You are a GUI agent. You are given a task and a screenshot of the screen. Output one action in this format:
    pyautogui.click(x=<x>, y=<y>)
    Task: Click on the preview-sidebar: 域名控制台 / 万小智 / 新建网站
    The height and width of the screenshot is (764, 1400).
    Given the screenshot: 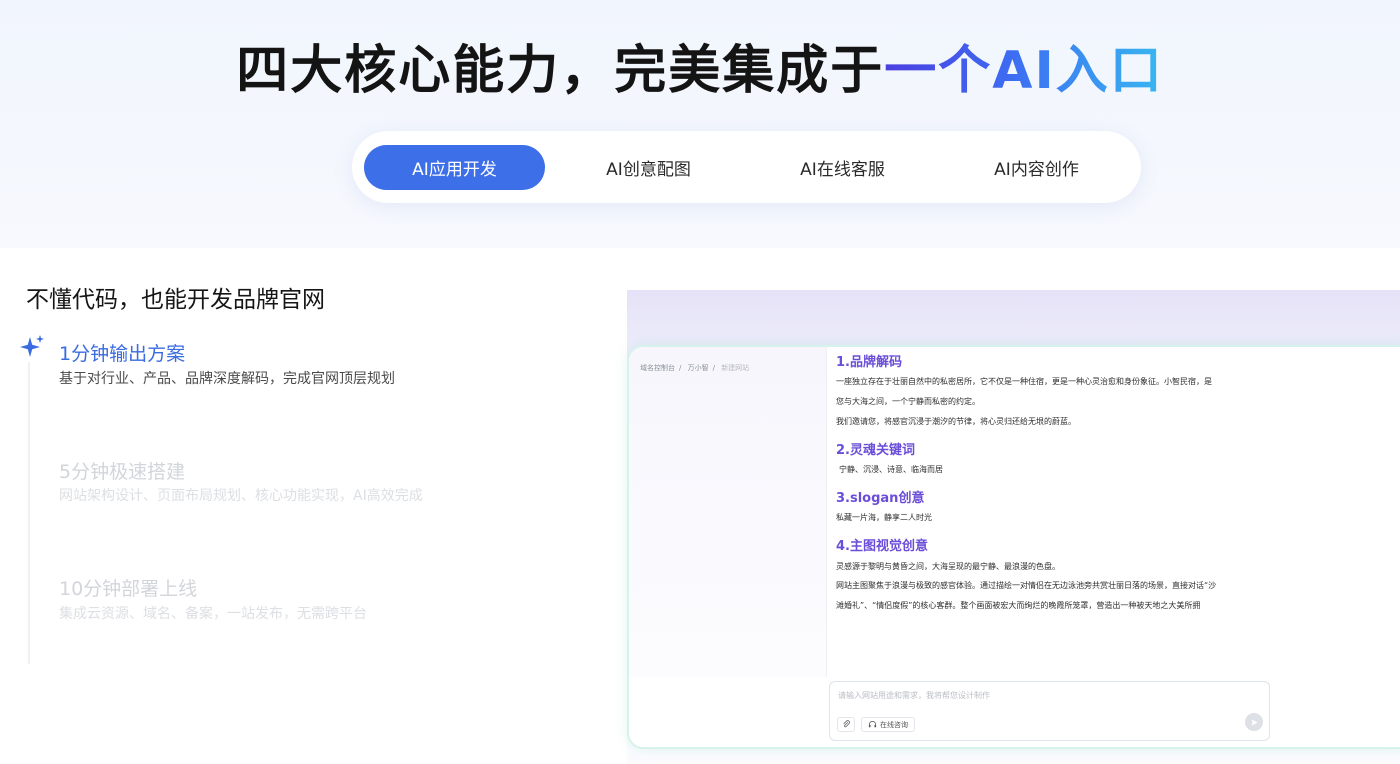 What is the action you would take?
    pyautogui.click(x=728, y=512)
    